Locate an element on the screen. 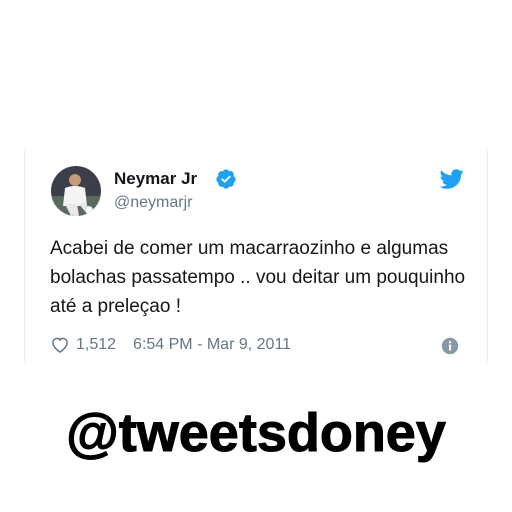  tweet-footer: 1,512 6:54 PM - Mar 9, 2011 is located at coordinates (170, 345).